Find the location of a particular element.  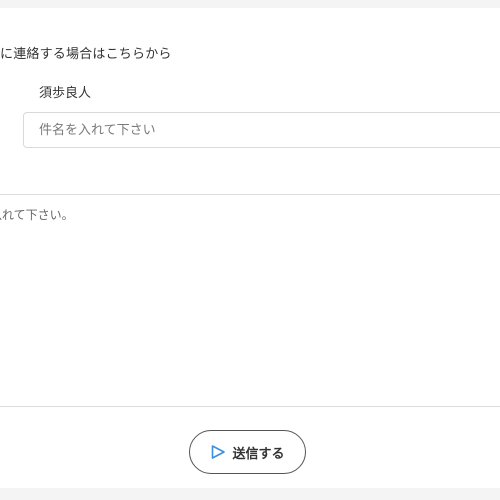

send-triangle-icon is located at coordinates (218, 452).